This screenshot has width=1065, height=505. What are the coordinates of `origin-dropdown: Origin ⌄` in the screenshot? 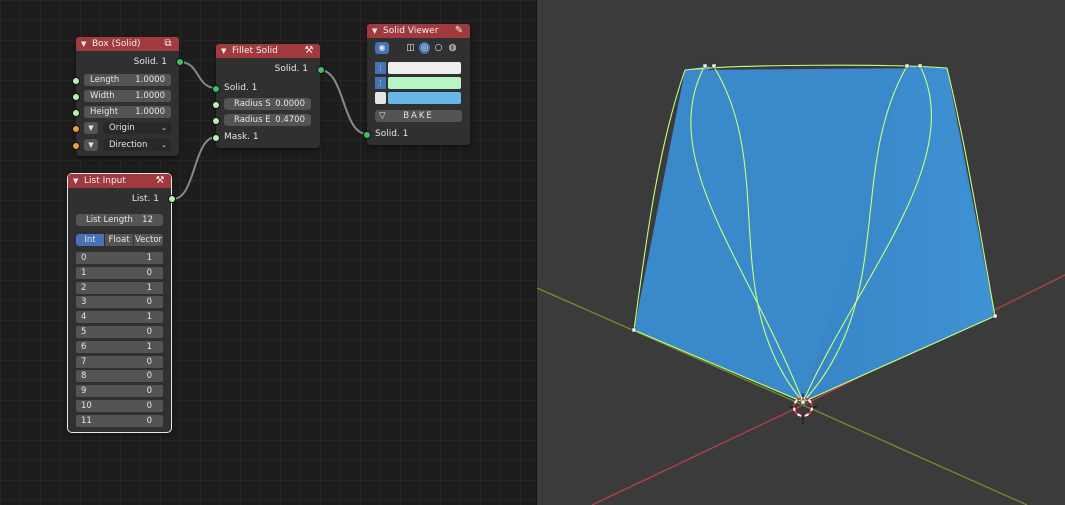 It's located at (137, 128).